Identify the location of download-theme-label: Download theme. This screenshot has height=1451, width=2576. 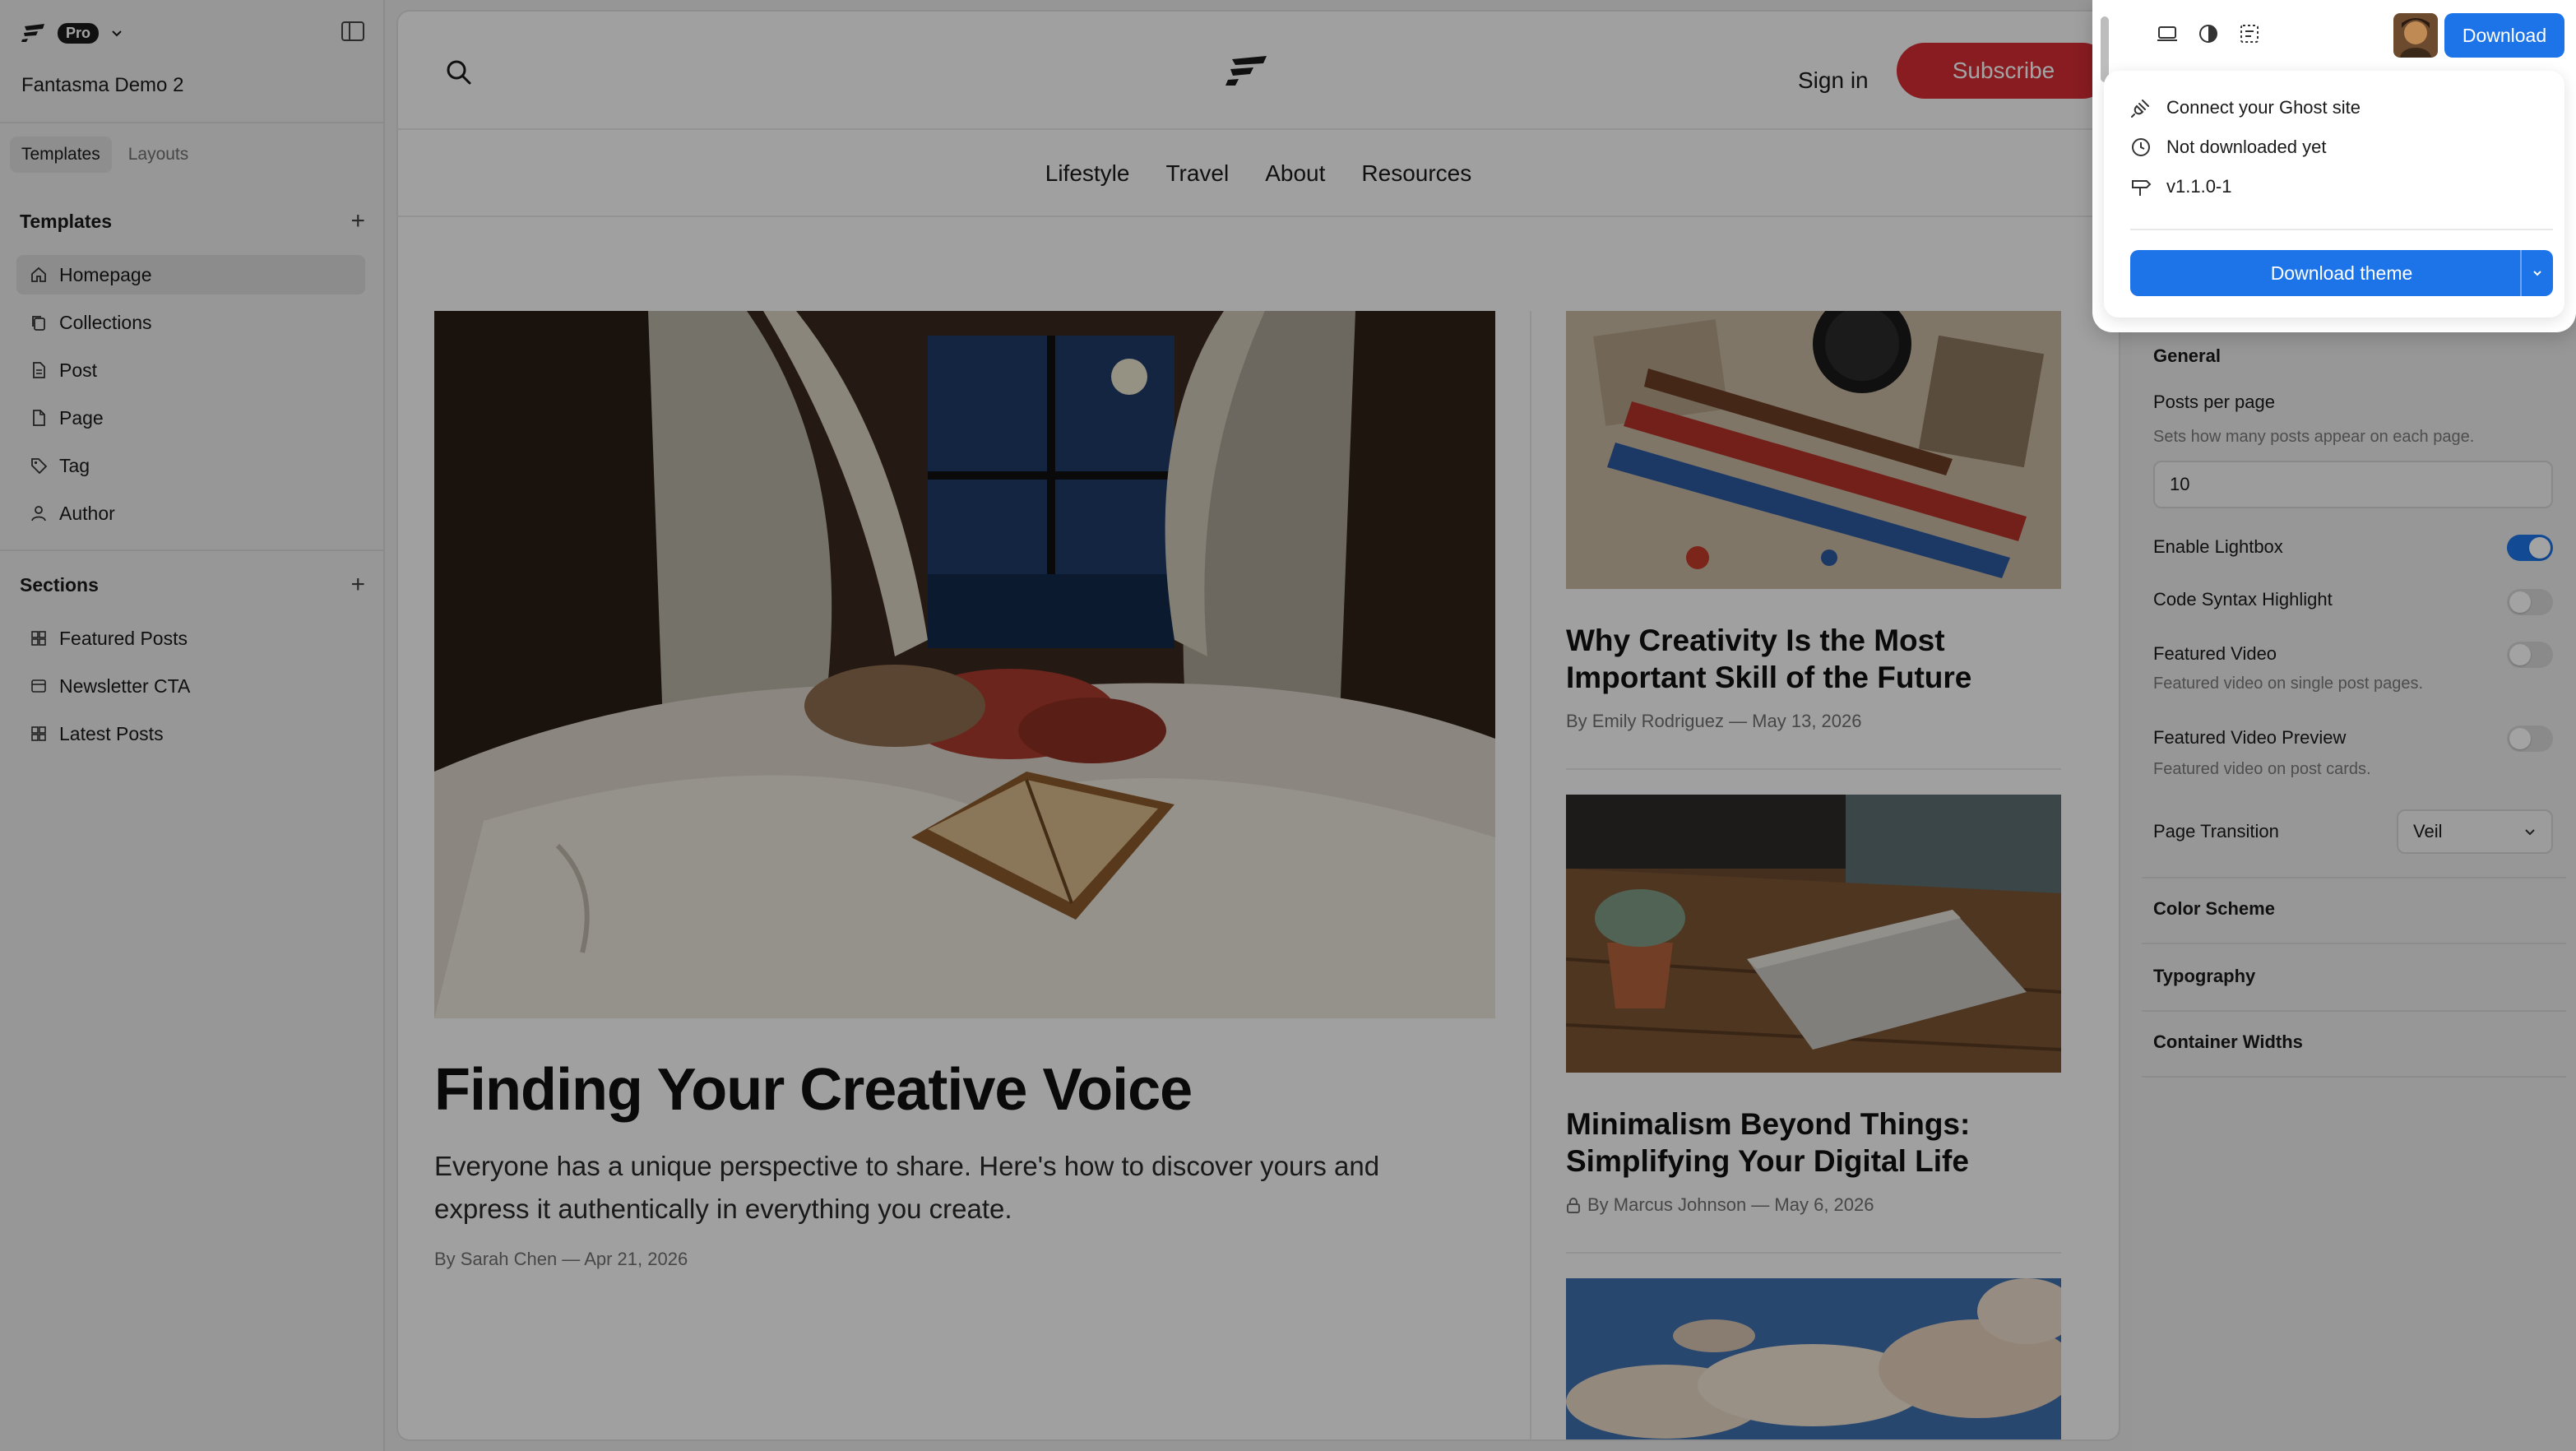
(2341, 273).